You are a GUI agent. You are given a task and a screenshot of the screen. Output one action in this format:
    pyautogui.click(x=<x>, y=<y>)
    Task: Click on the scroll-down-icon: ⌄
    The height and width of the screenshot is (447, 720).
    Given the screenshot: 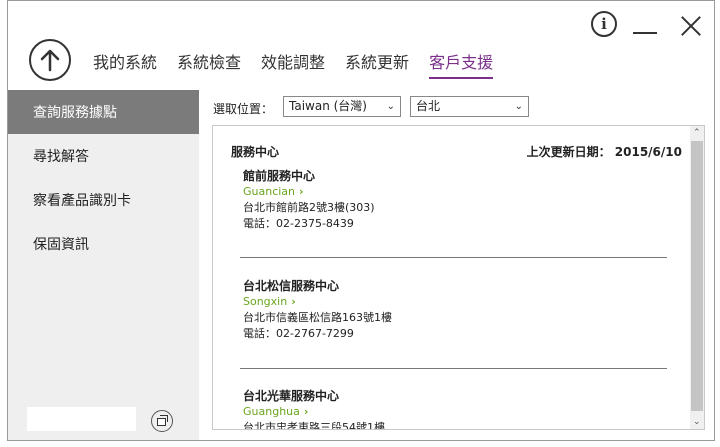 What is the action you would take?
    pyautogui.click(x=697, y=422)
    